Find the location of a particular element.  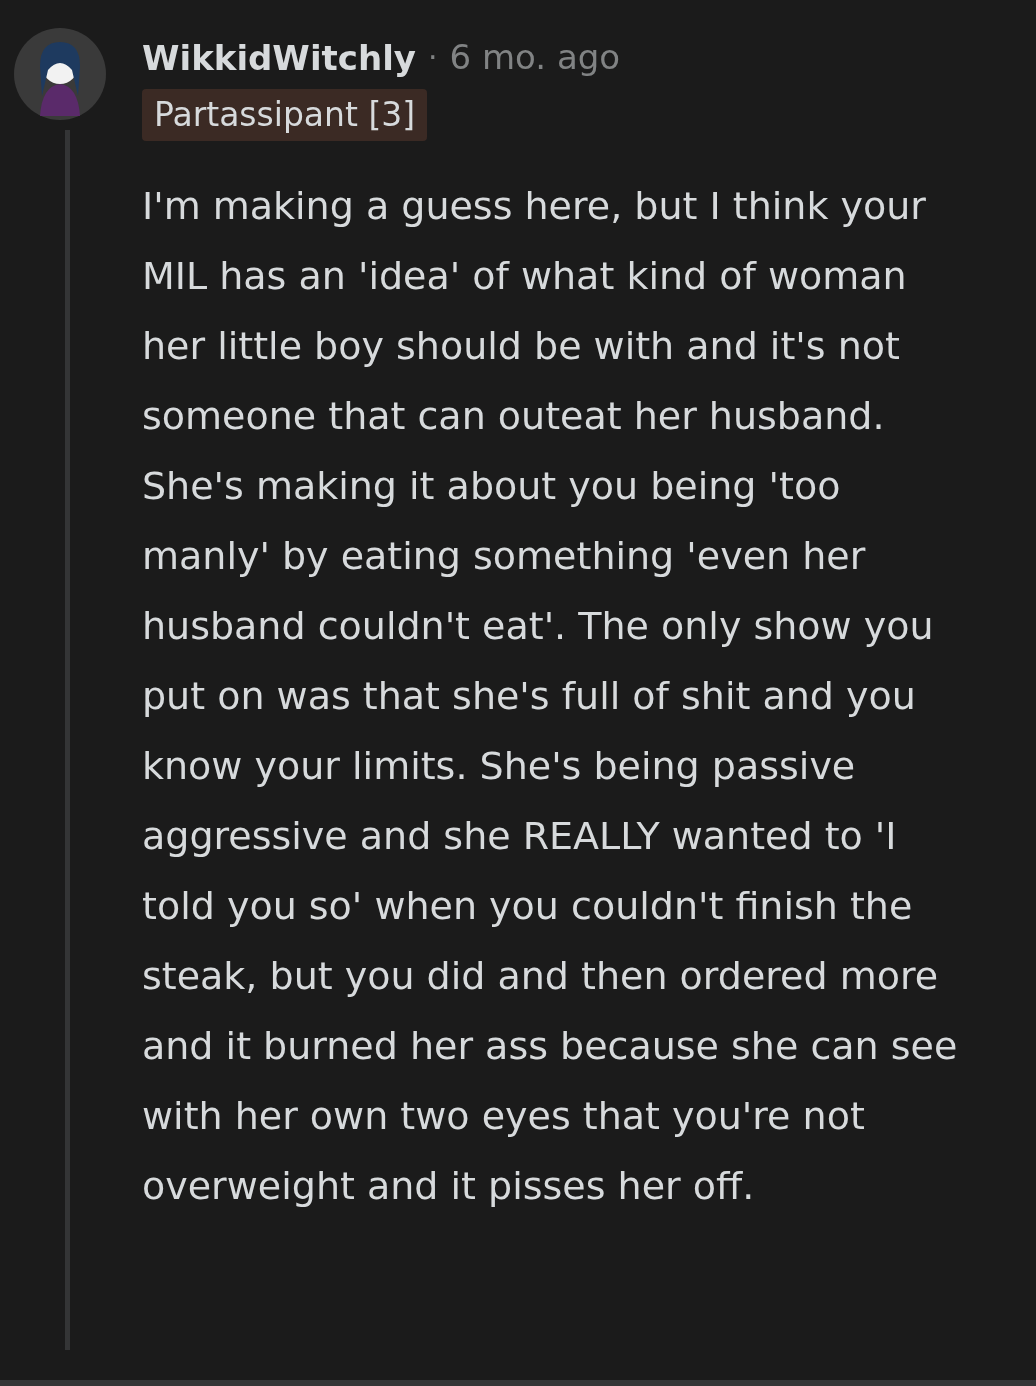

username: WikkidWitchly is located at coordinates (279, 57).